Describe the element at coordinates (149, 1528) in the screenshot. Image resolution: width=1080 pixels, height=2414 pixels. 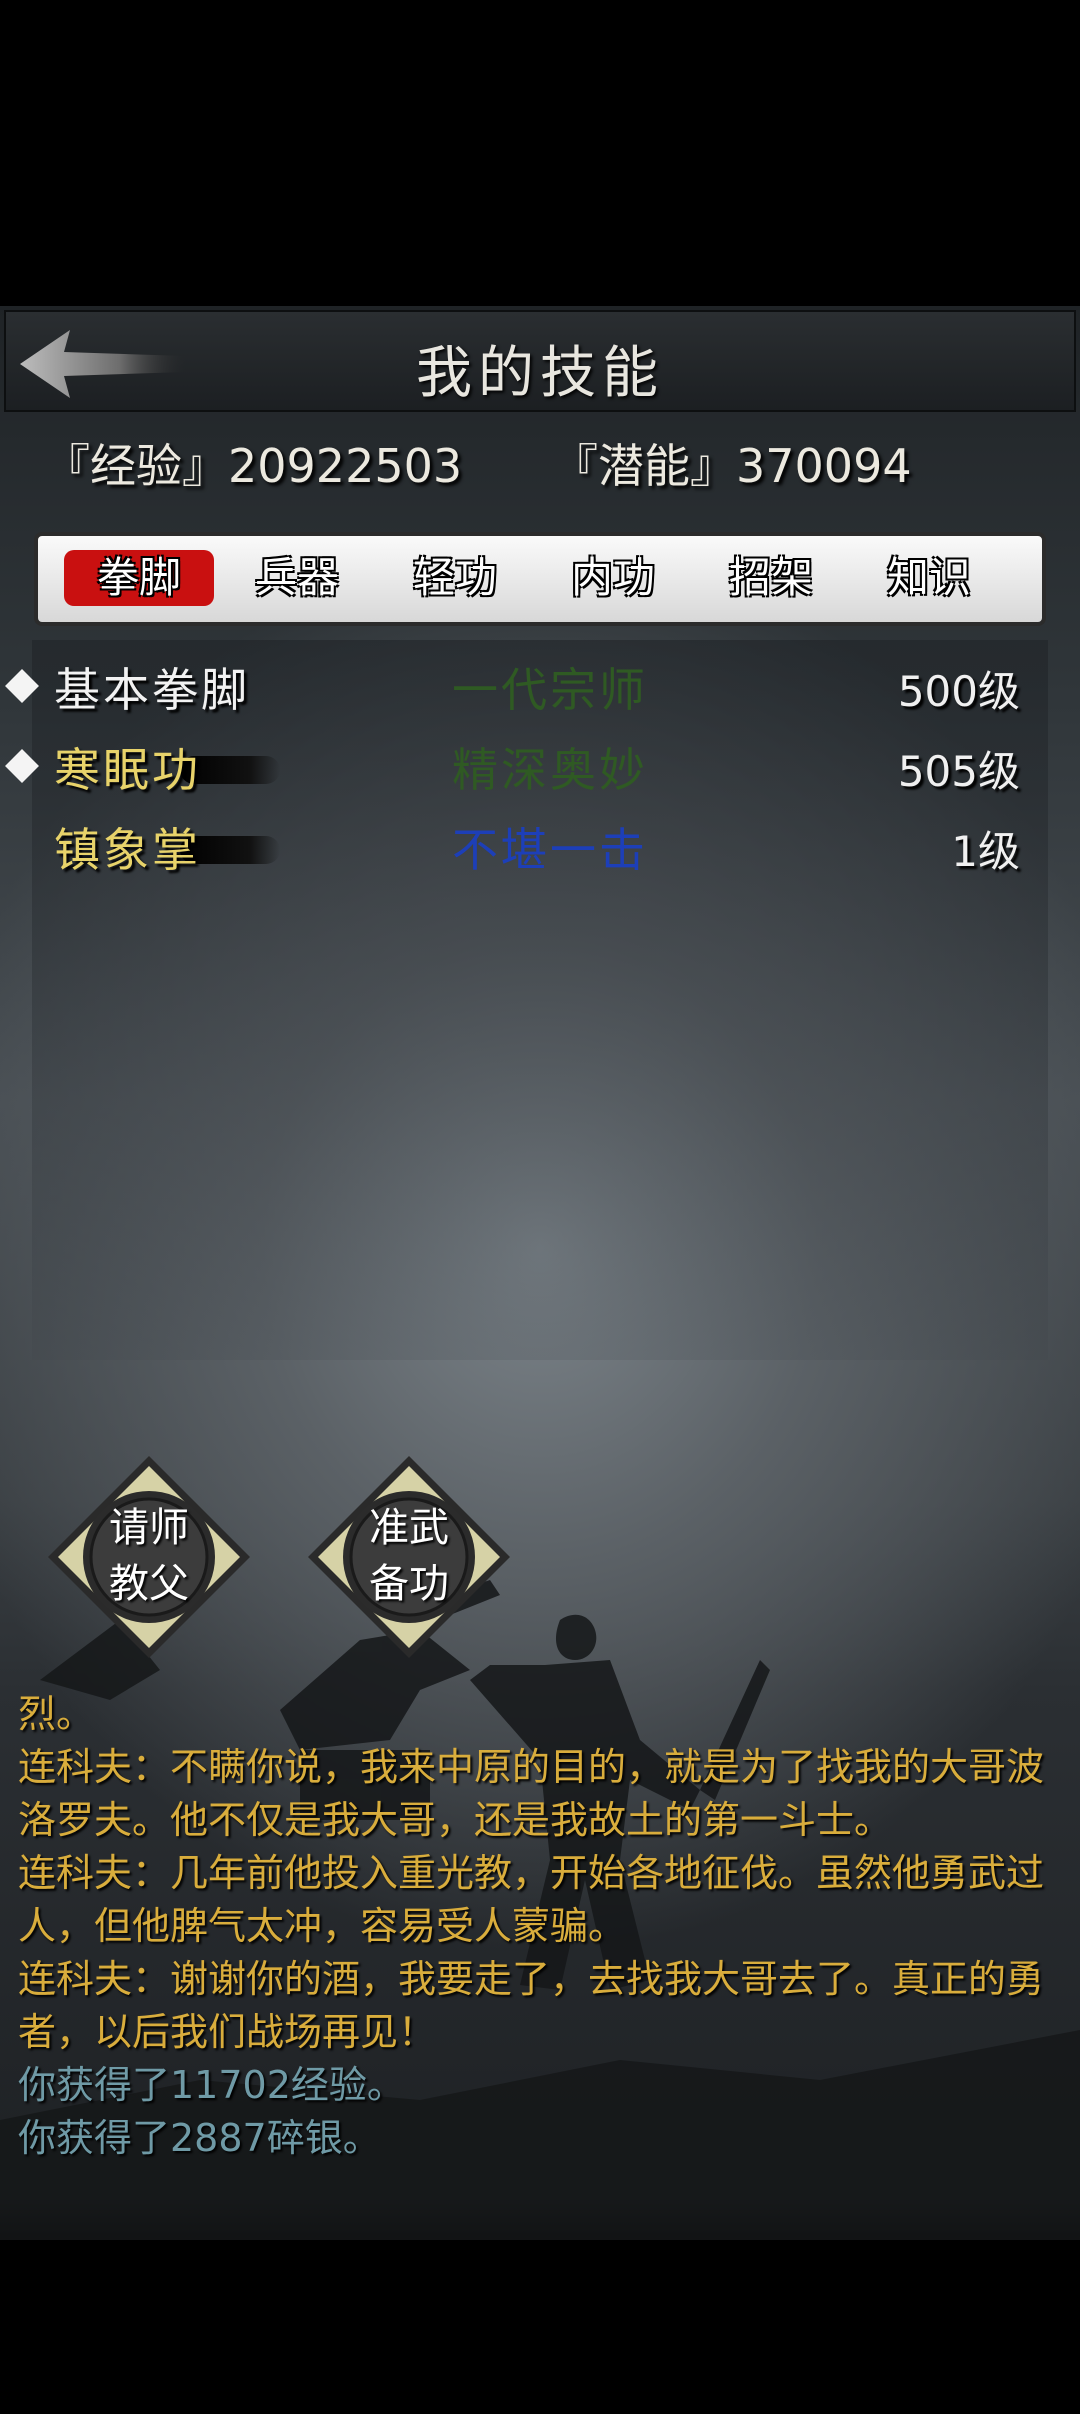
I see `ask-master-label-line1: 请师` at that location.